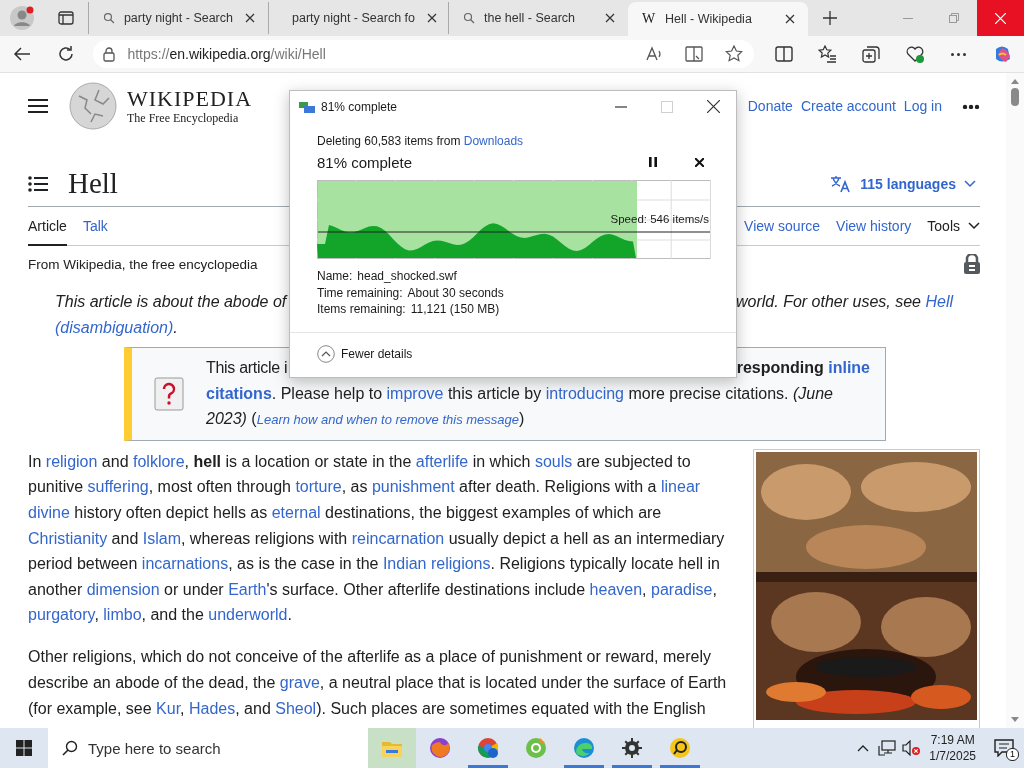 The width and height of the screenshot is (1024, 768). What do you see at coordinates (887, 748) in the screenshot?
I see `monitor-icon` at bounding box center [887, 748].